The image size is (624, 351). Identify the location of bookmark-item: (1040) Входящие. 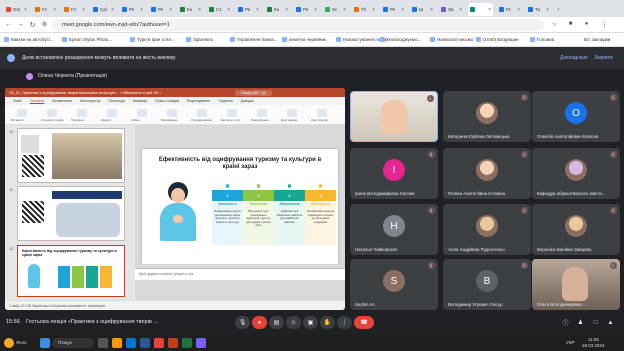
(497, 39).